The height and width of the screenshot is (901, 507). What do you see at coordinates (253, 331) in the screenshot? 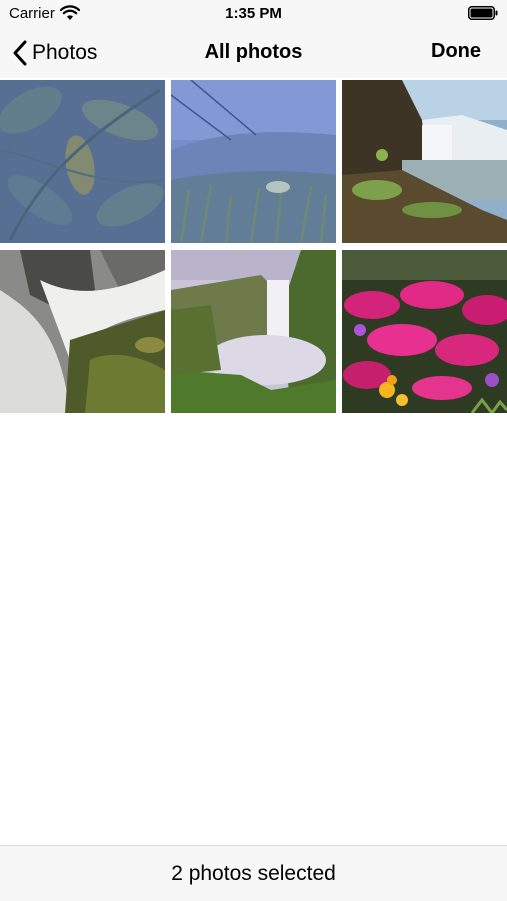
I see `photo-thumbnail-waterfall-mist` at bounding box center [253, 331].